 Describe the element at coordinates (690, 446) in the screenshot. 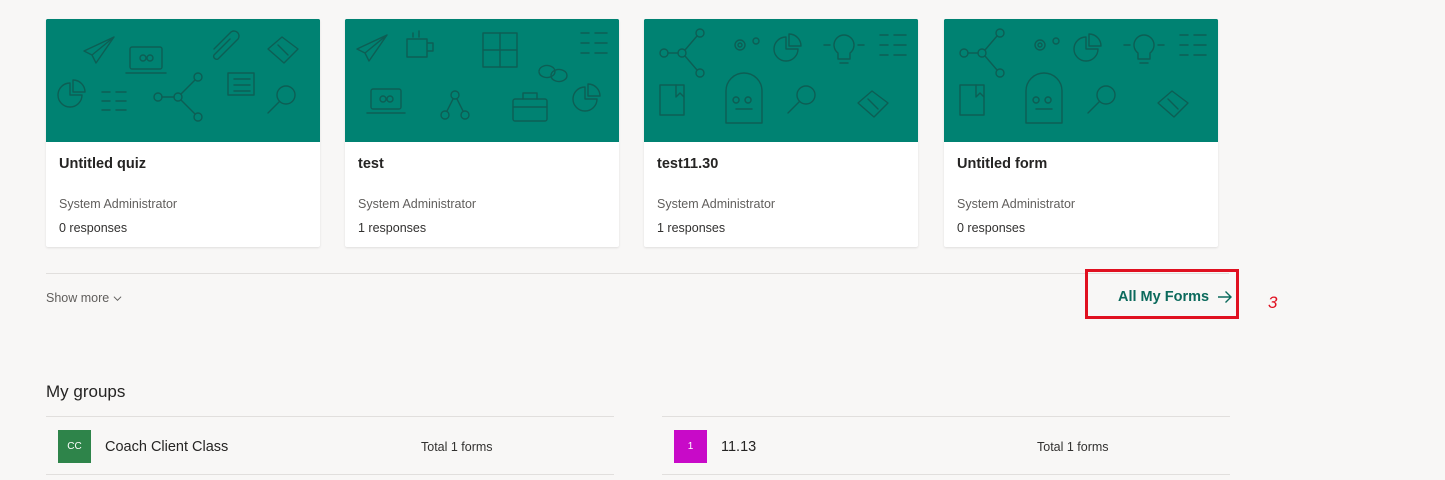

I see `group-avatar: 1` at that location.